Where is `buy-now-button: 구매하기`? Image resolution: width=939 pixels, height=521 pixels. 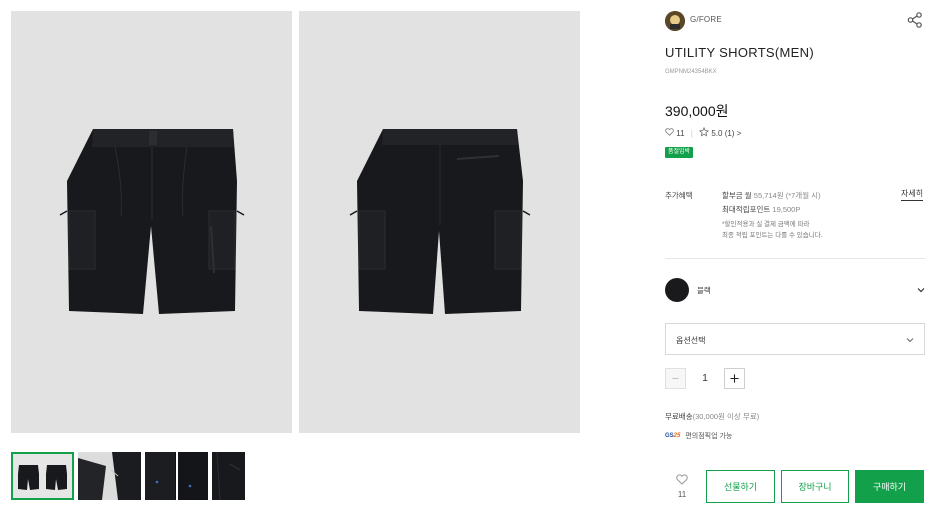 buy-now-button: 구매하기 is located at coordinates (889, 486).